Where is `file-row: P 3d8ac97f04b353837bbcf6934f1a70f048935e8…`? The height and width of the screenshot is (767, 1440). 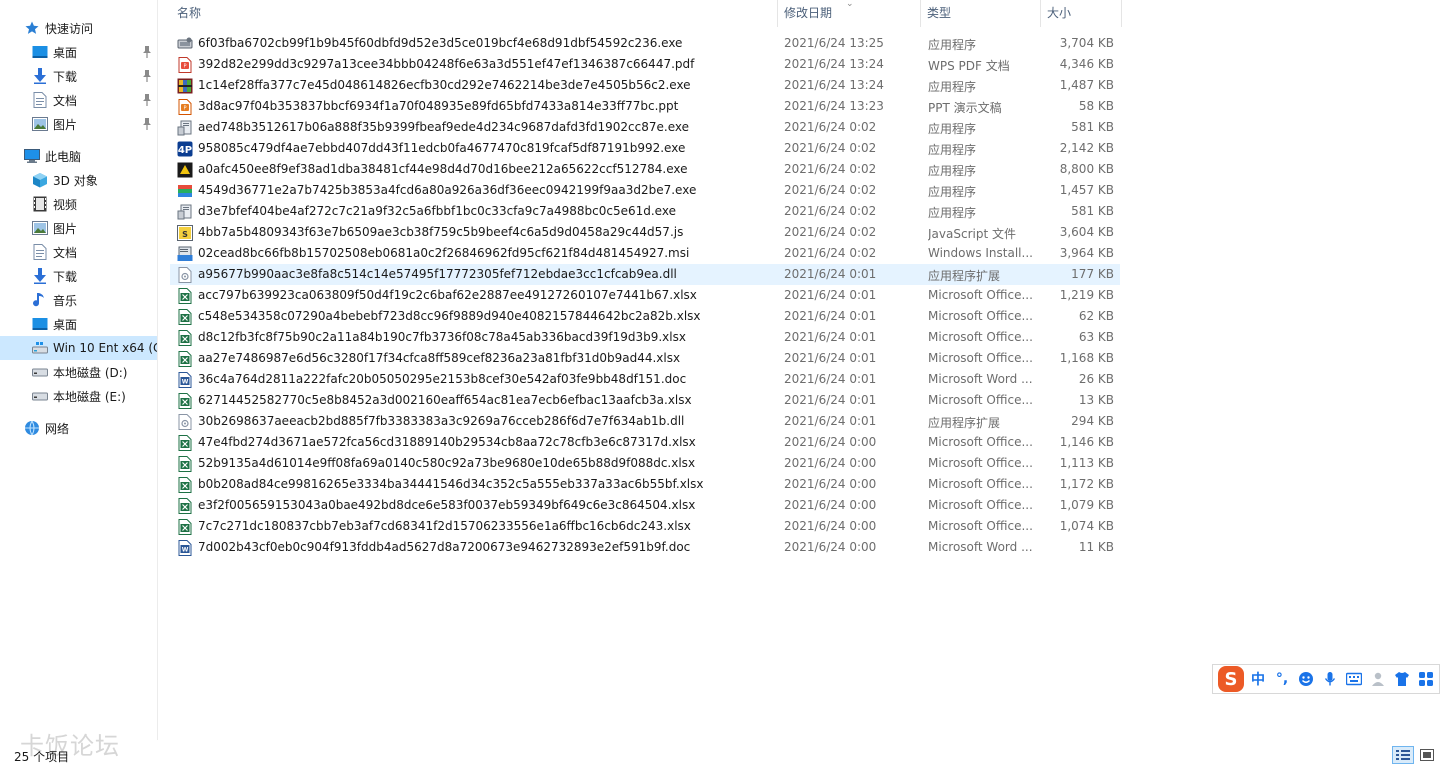 file-row: P 3d8ac97f04b353837bbcf6934f1a70f048935e8… is located at coordinates (645, 106).